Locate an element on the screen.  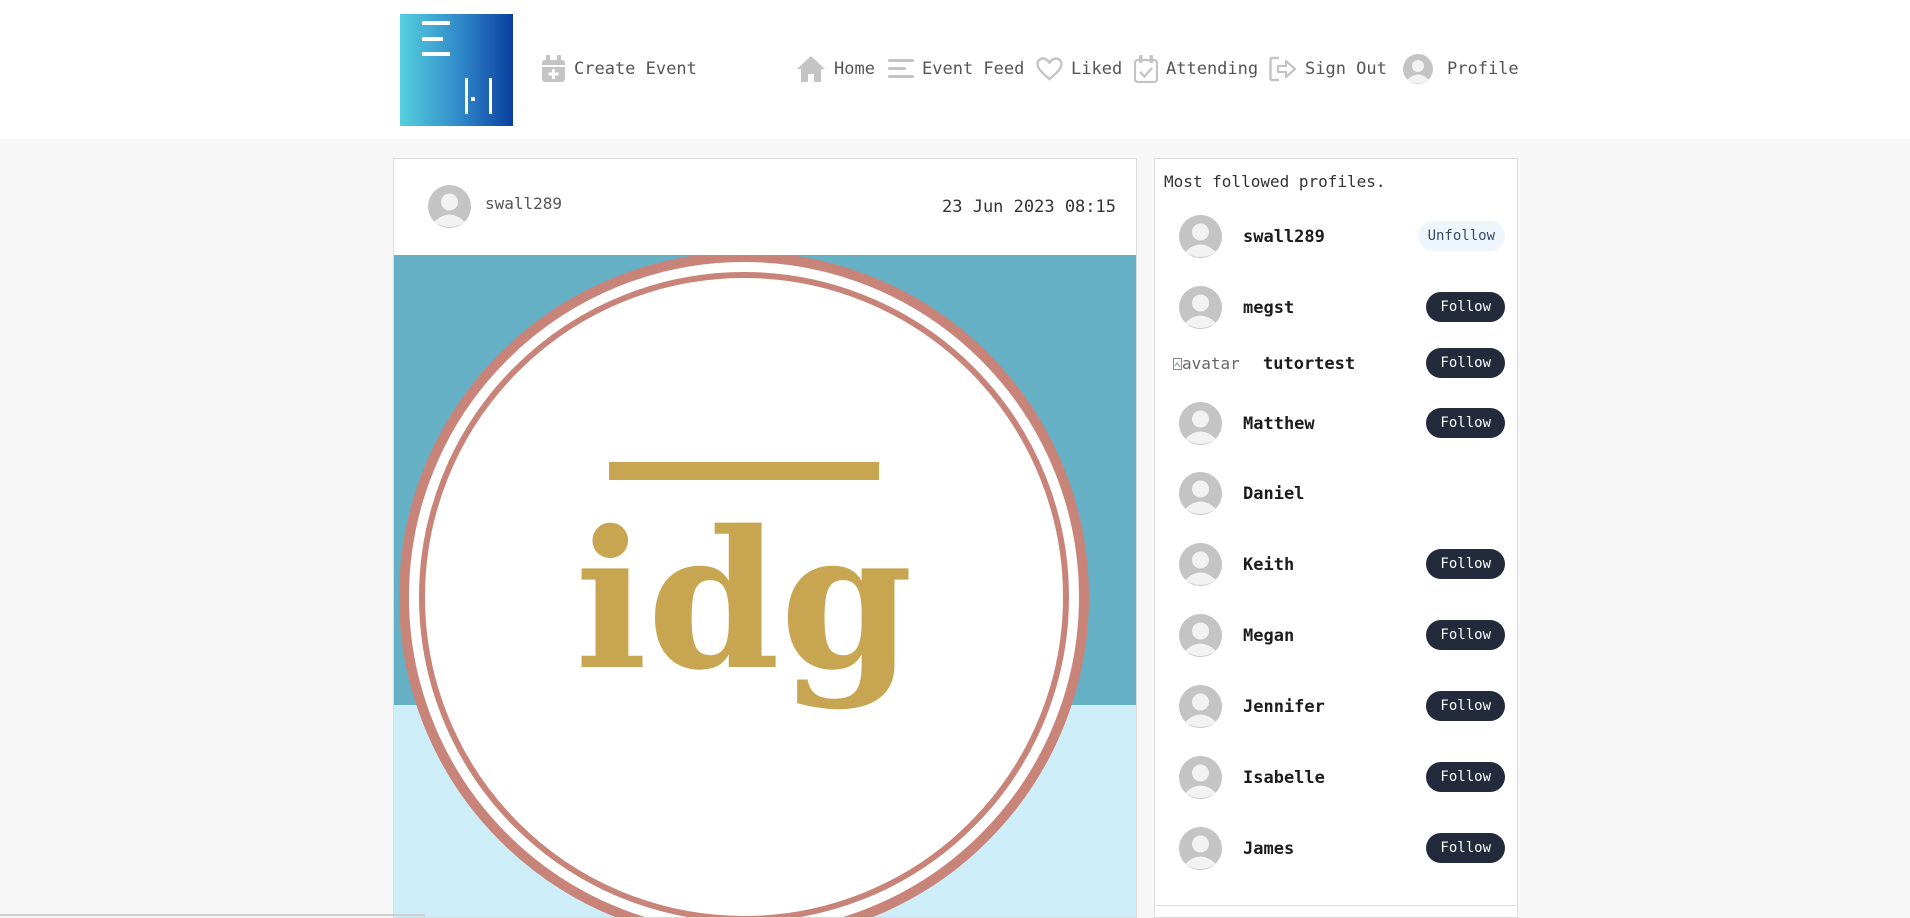
idg-logo-text: idg is located at coordinates (744, 600).